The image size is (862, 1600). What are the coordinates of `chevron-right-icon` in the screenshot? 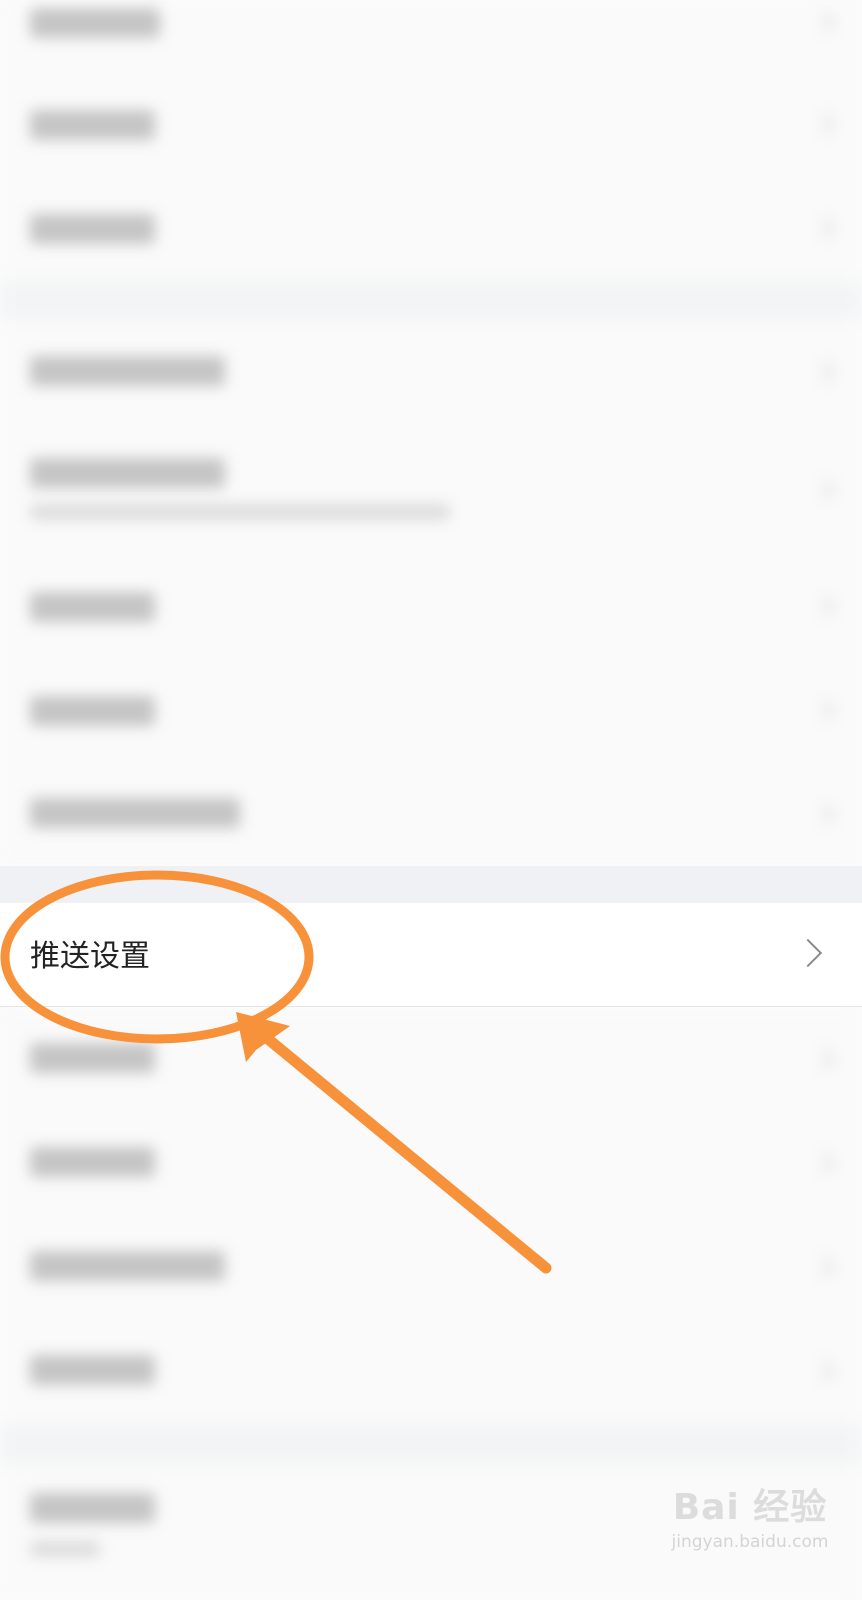 It's located at (808, 953).